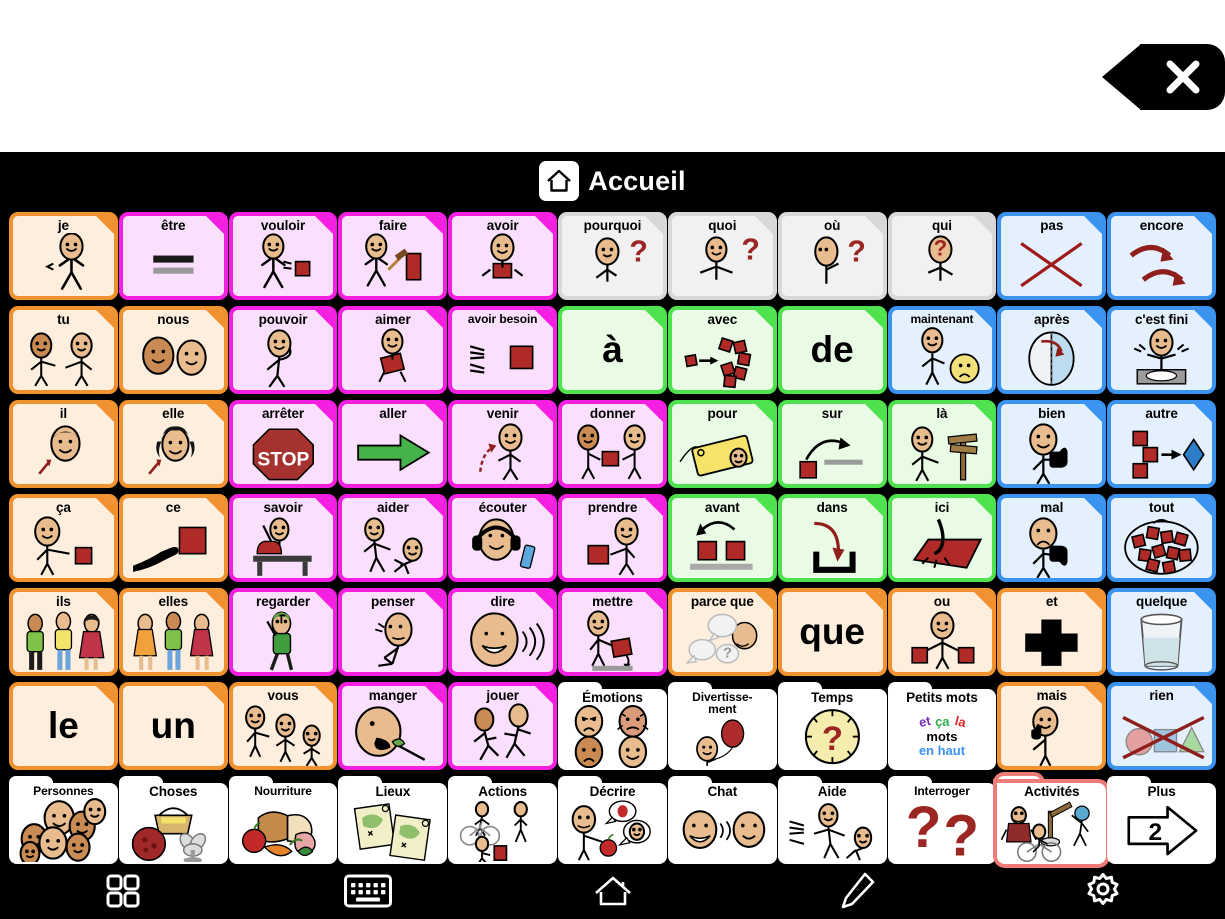  What do you see at coordinates (1161, 444) in the screenshot?
I see `symbol-cell-autre: autre` at bounding box center [1161, 444].